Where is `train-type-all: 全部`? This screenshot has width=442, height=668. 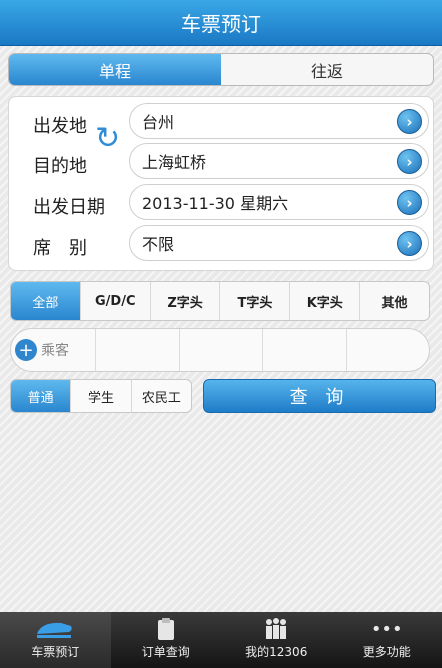
train-type-all: 全部 is located at coordinates (45, 301).